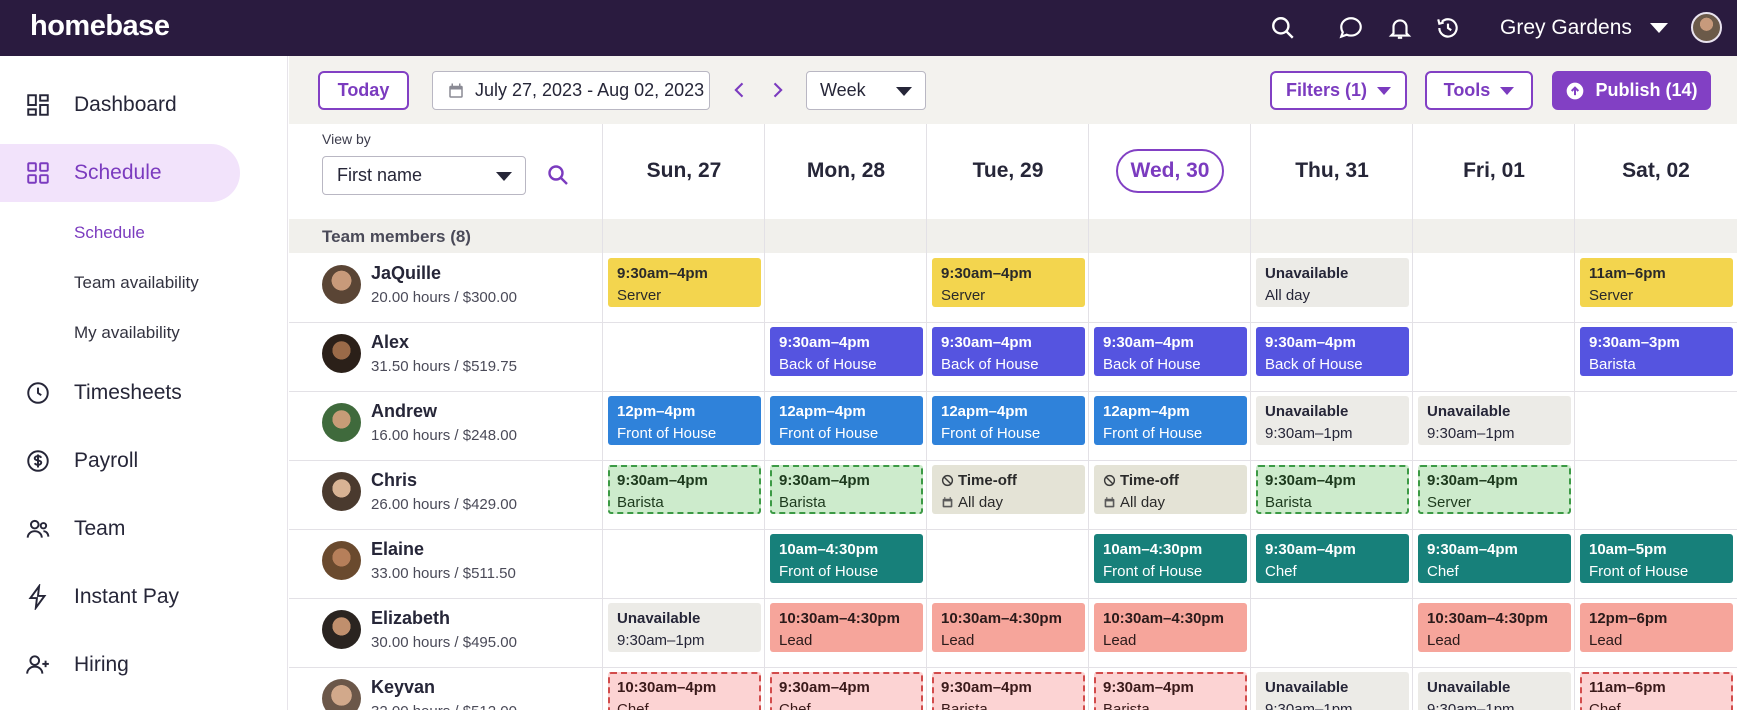 The image size is (1737, 710). I want to click on publish-button: Publish (14), so click(1631, 90).